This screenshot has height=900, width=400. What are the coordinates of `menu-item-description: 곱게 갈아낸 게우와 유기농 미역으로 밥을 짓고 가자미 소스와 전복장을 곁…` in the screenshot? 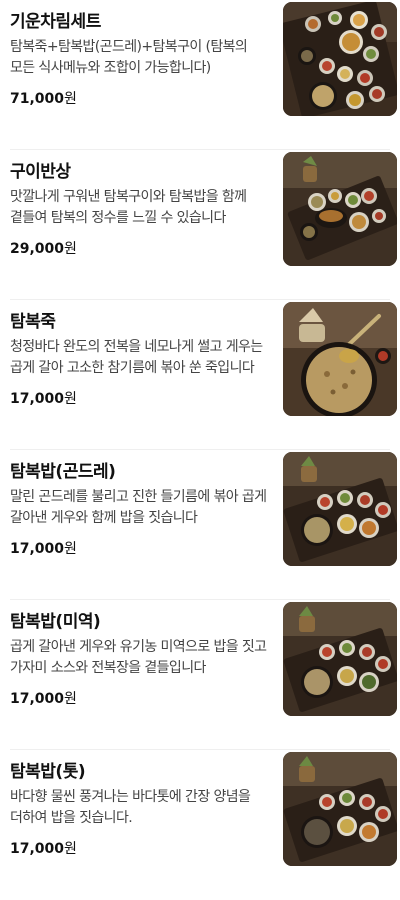 It's located at (138, 657).